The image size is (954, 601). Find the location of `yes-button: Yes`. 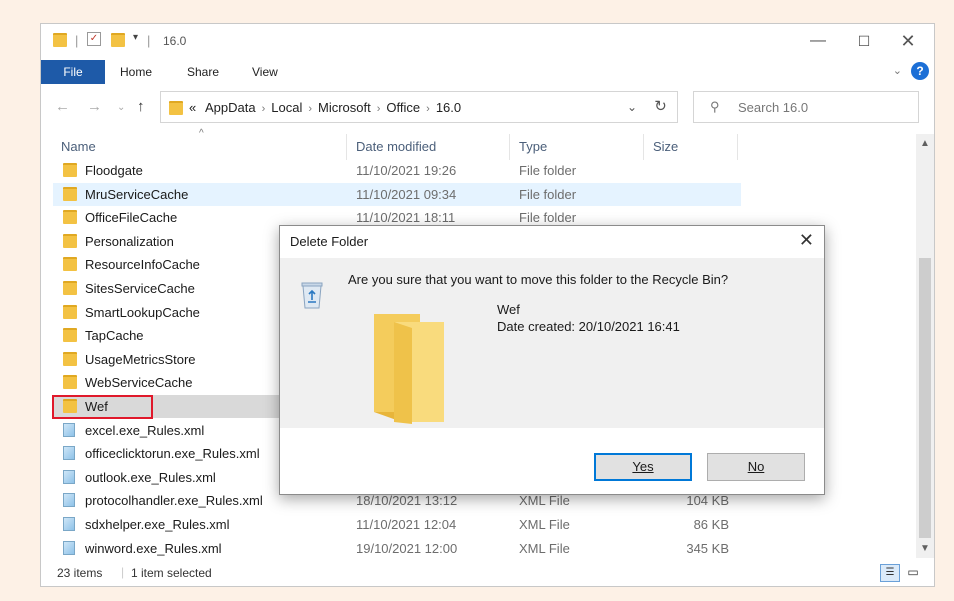

yes-button: Yes is located at coordinates (643, 467).